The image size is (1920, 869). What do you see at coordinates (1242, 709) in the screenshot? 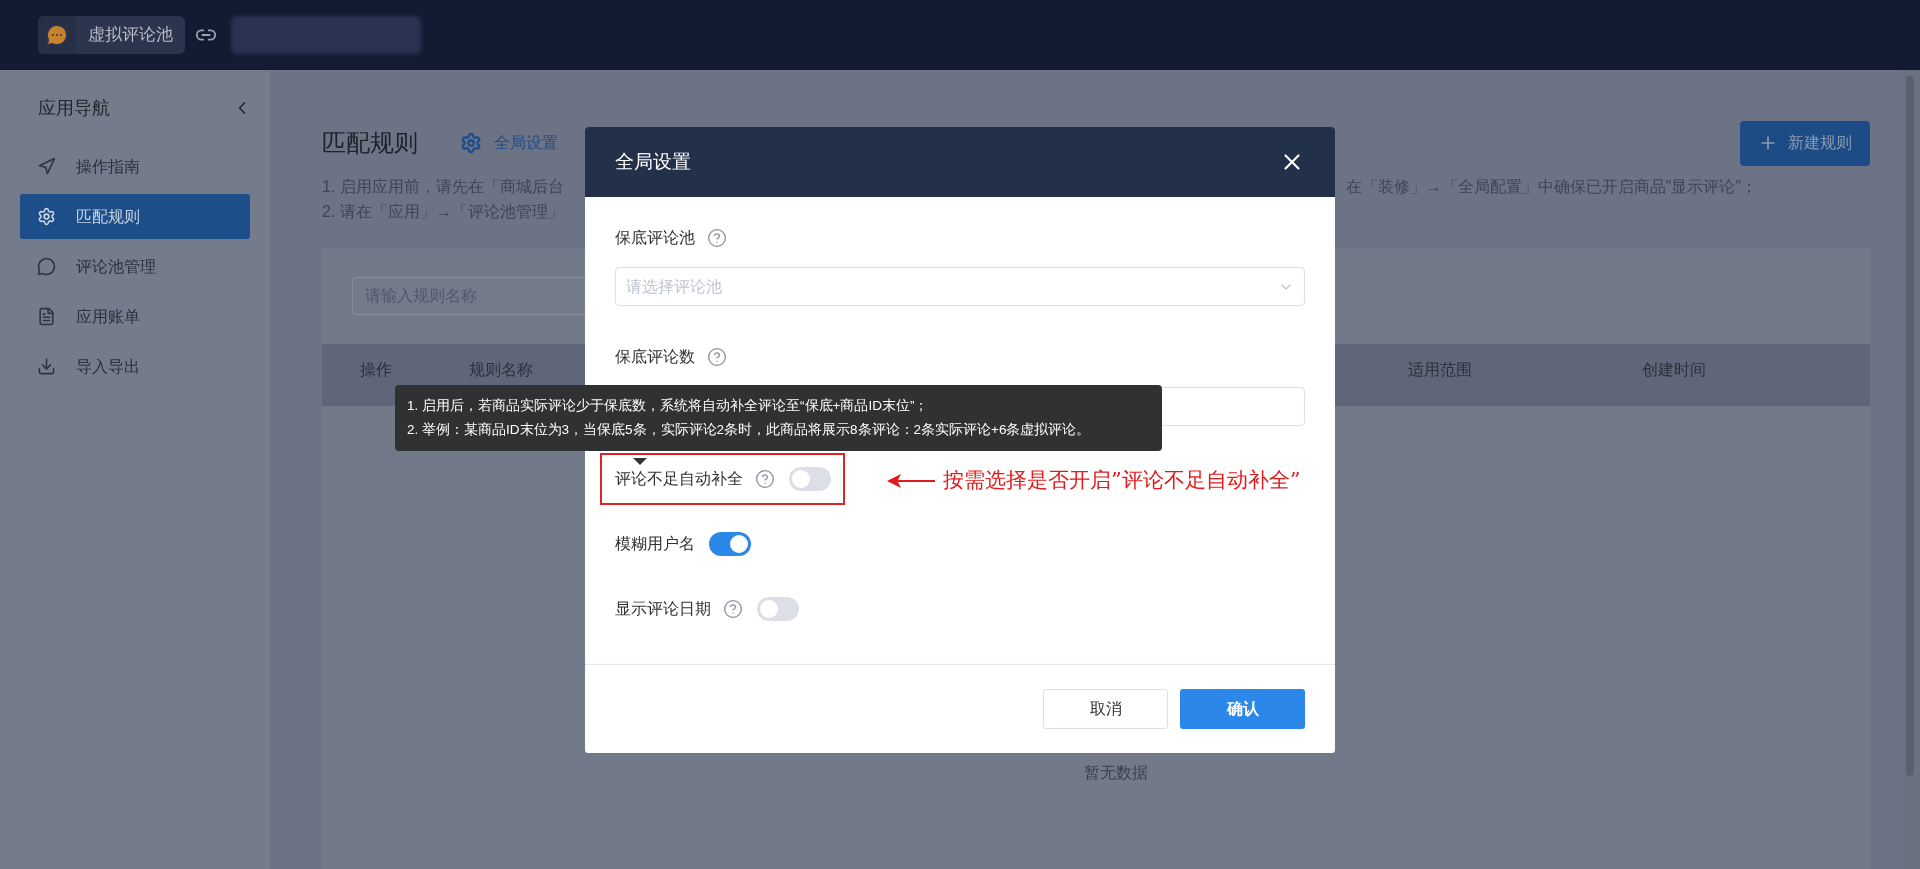
I see `confirm-button: 确认` at bounding box center [1242, 709].